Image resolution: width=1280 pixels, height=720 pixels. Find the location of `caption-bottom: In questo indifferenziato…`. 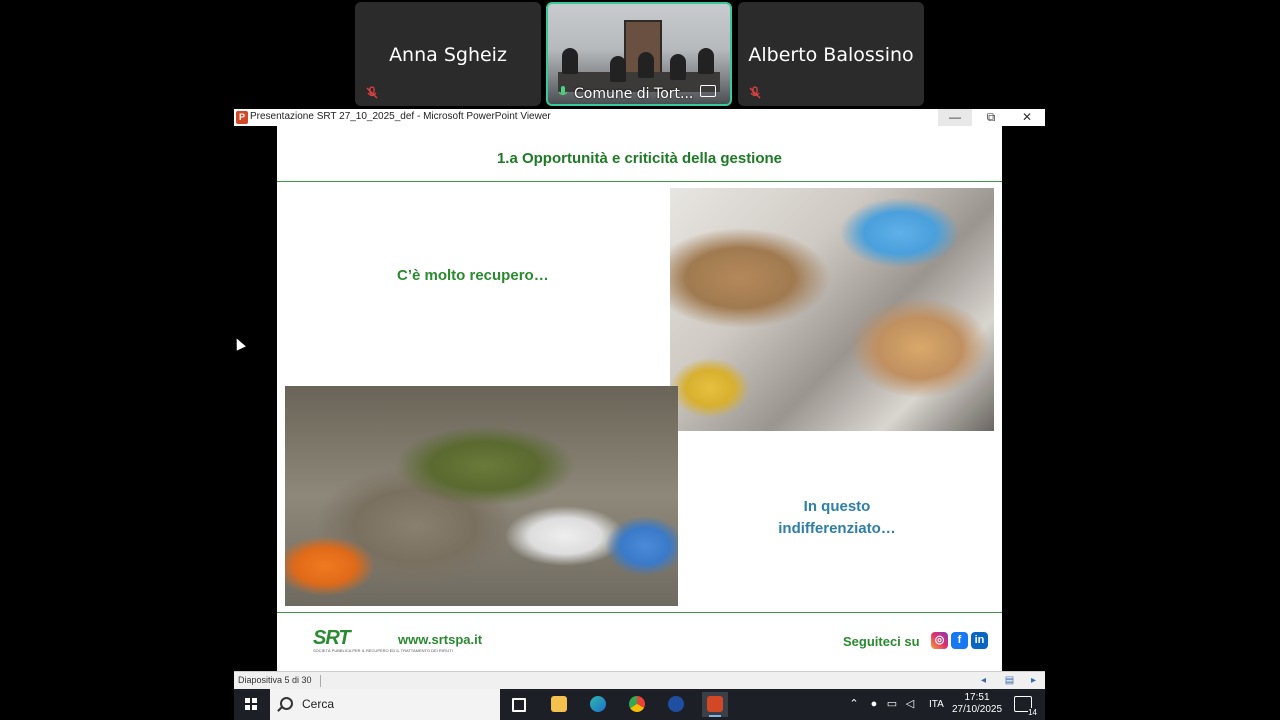

caption-bottom: In questo indifferenziato… is located at coordinates (837, 517).